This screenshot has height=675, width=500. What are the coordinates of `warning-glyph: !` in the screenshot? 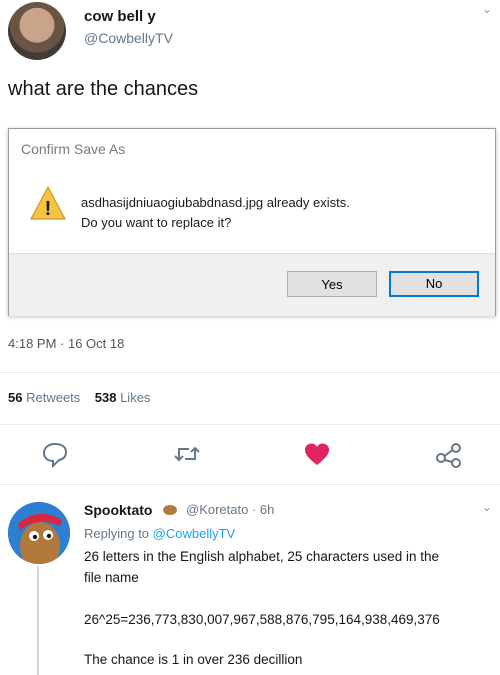 It's located at (48, 209).